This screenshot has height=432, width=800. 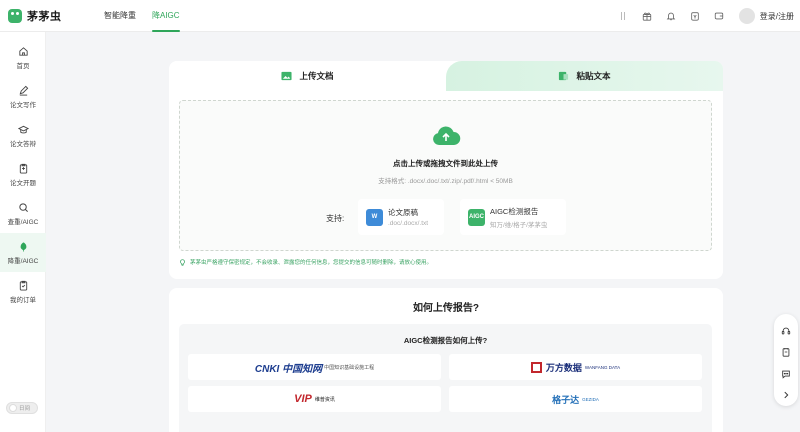 What do you see at coordinates (23, 90) in the screenshot?
I see `pen-icon` at bounding box center [23, 90].